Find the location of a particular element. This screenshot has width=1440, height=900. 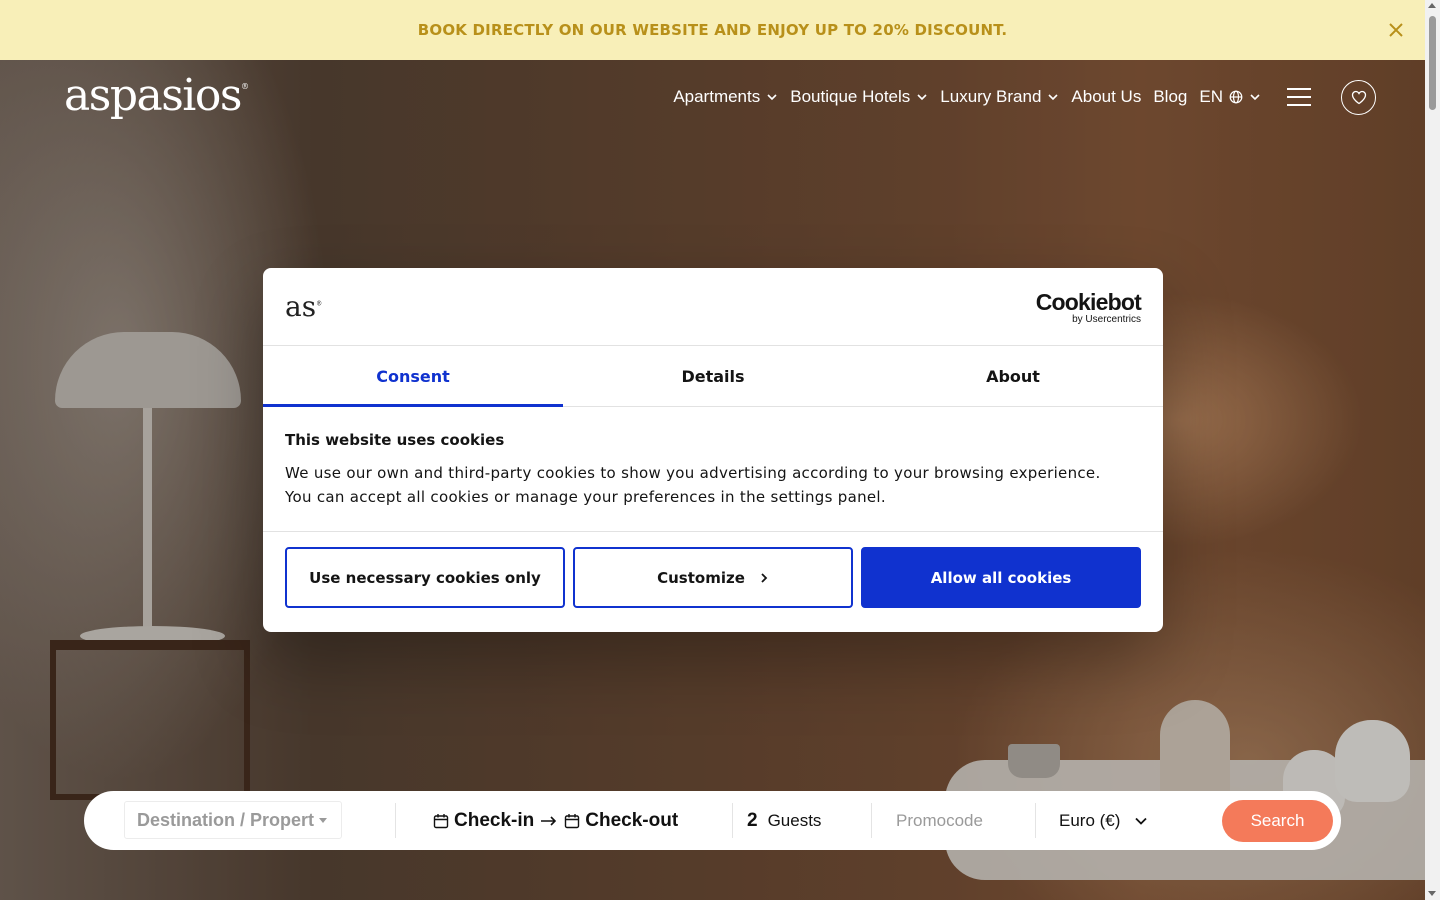

page-scrollbar is located at coordinates (1432, 450).